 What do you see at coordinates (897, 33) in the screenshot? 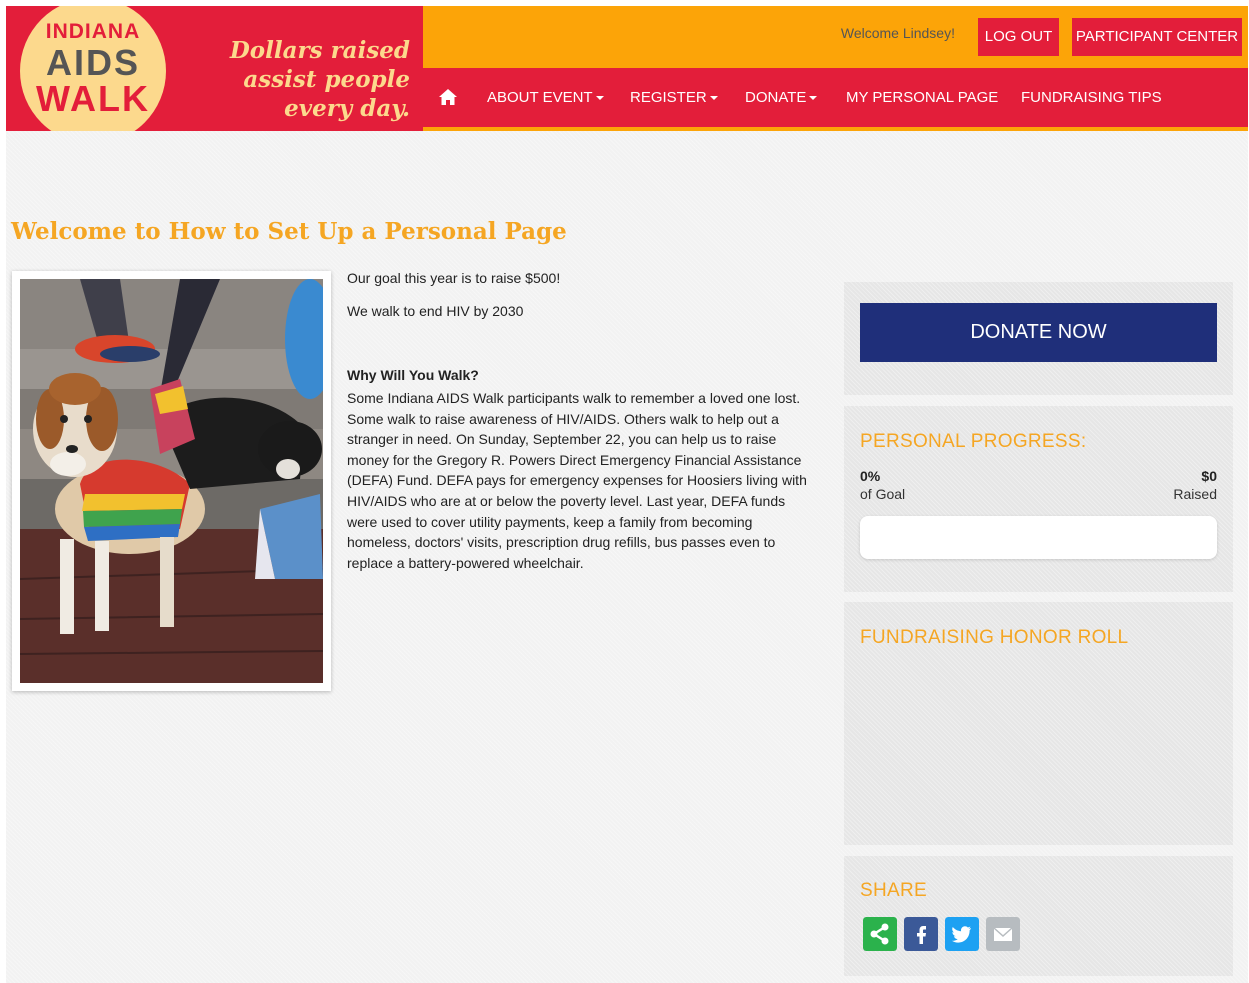
I see `welcome-message: Welcome Lindsey!` at bounding box center [897, 33].